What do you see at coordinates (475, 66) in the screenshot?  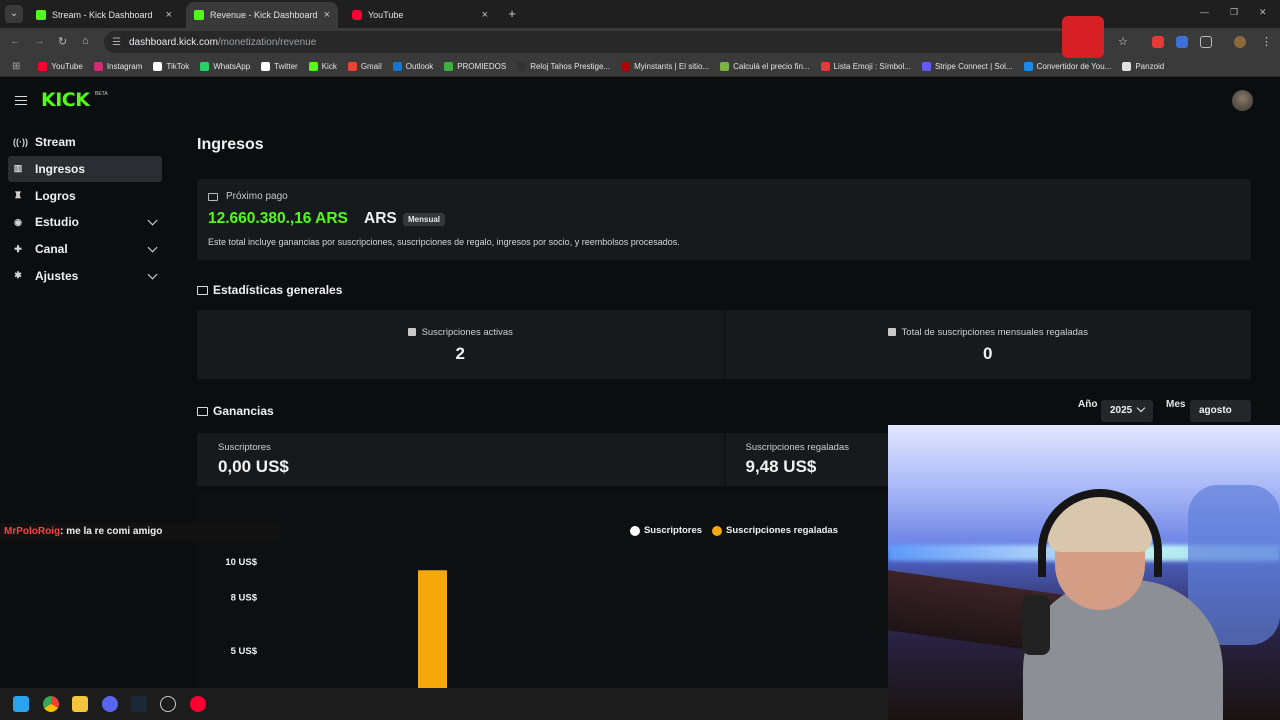 I see `bookmark-item: PROMIEDOS` at bounding box center [475, 66].